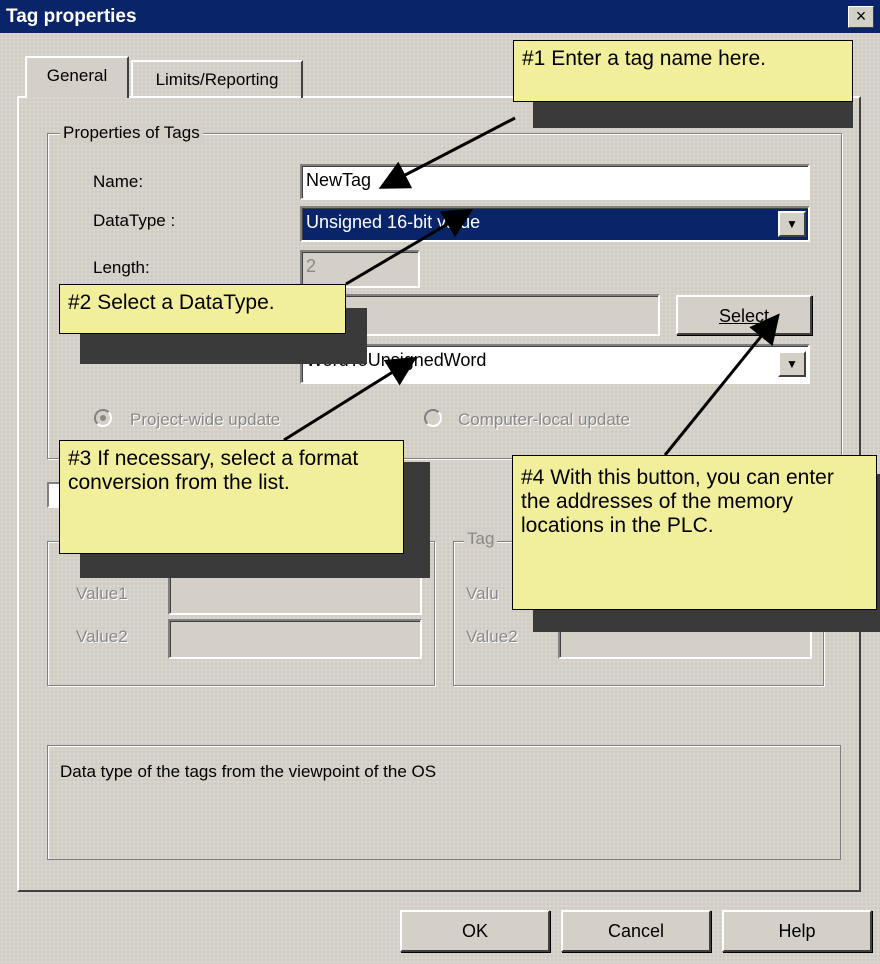  Describe the element at coordinates (77, 77) in the screenshot. I see `tab-general: General` at that location.